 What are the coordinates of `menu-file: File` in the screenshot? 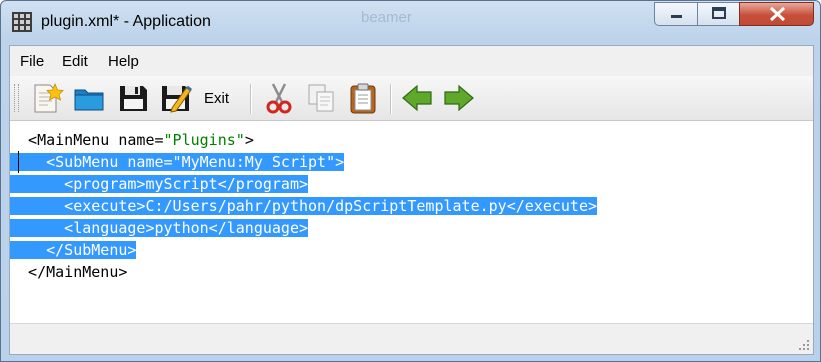 It's located at (32, 61).